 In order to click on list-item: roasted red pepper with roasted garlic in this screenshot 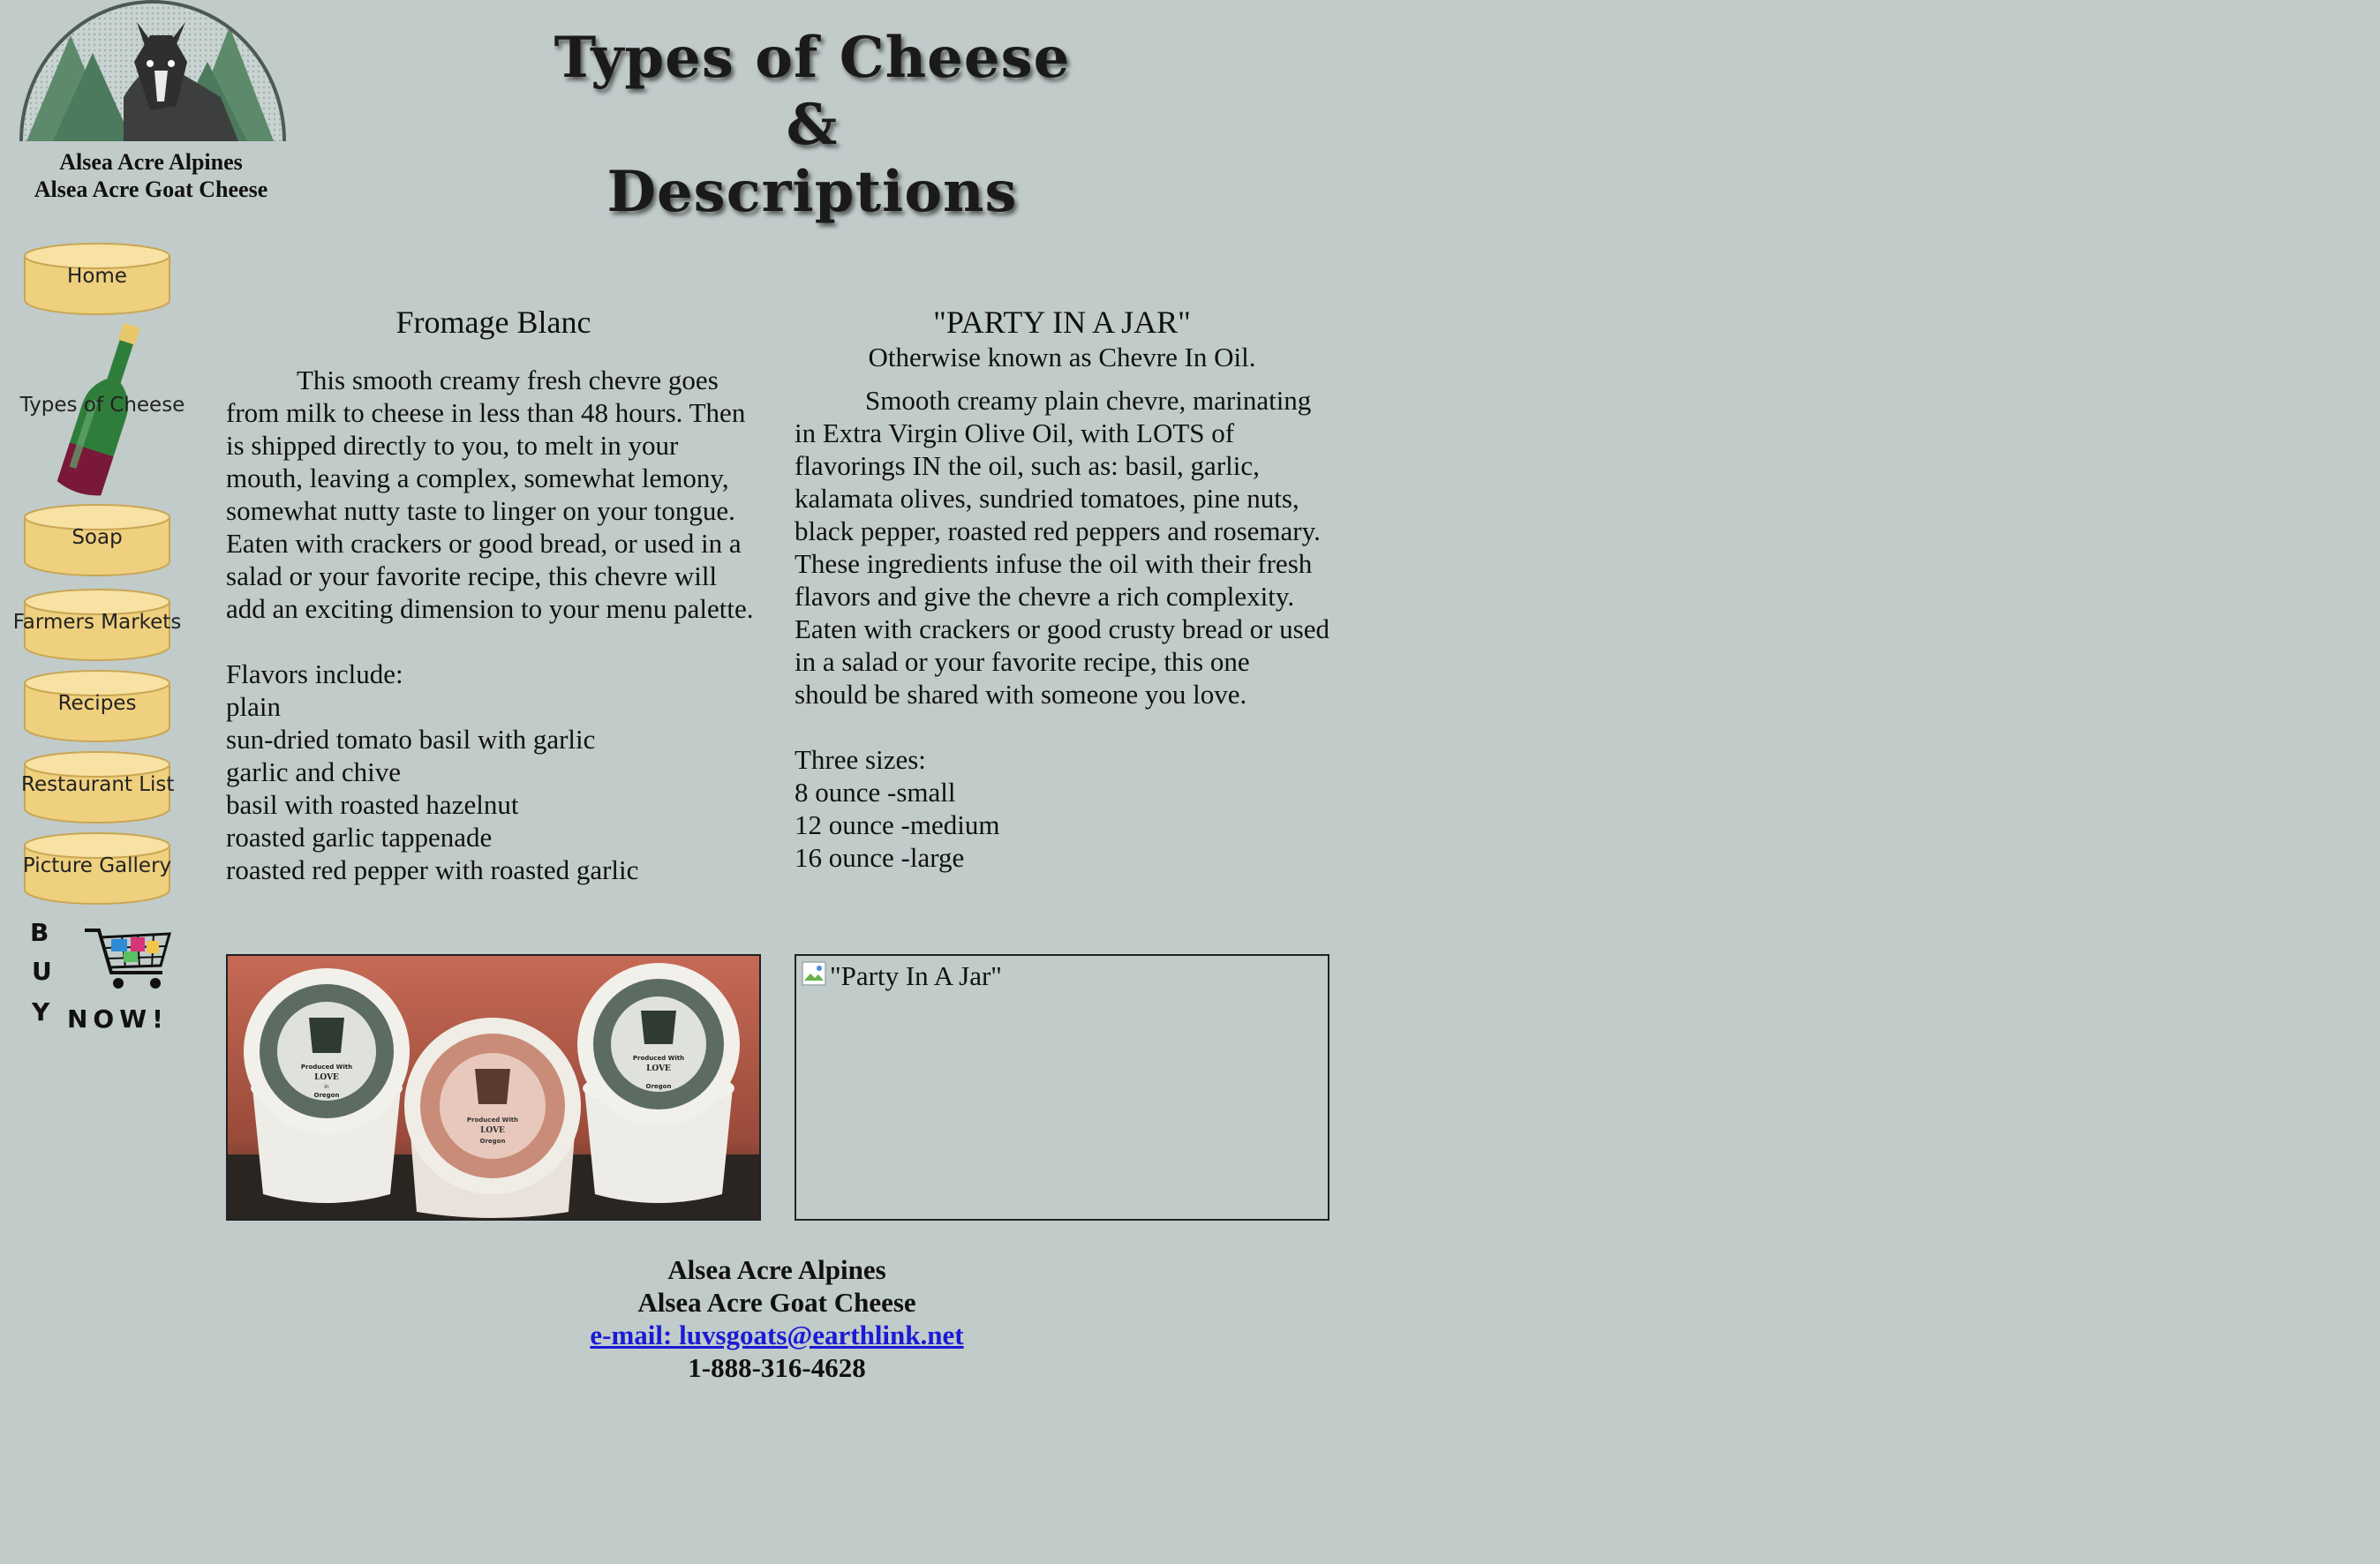, I will do `click(432, 869)`.